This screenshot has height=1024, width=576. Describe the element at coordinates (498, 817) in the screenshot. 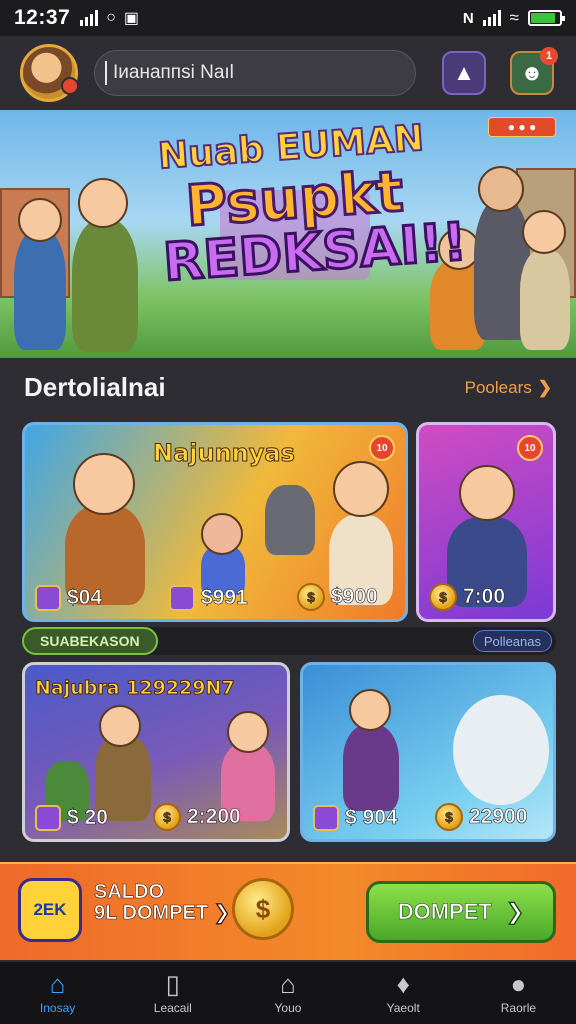

I see `card-price-value: 22900` at that location.